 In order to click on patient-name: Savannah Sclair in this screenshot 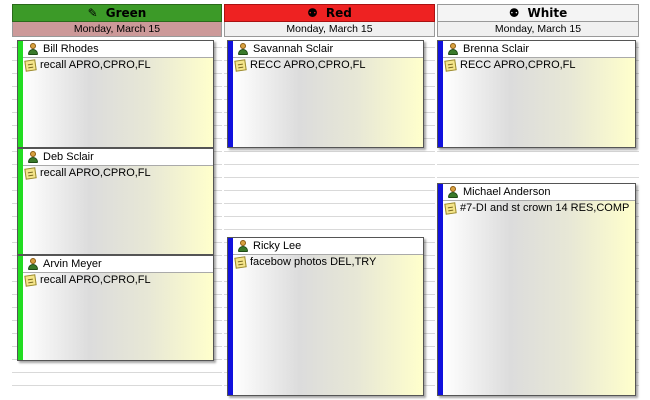, I will do `click(293, 49)`.